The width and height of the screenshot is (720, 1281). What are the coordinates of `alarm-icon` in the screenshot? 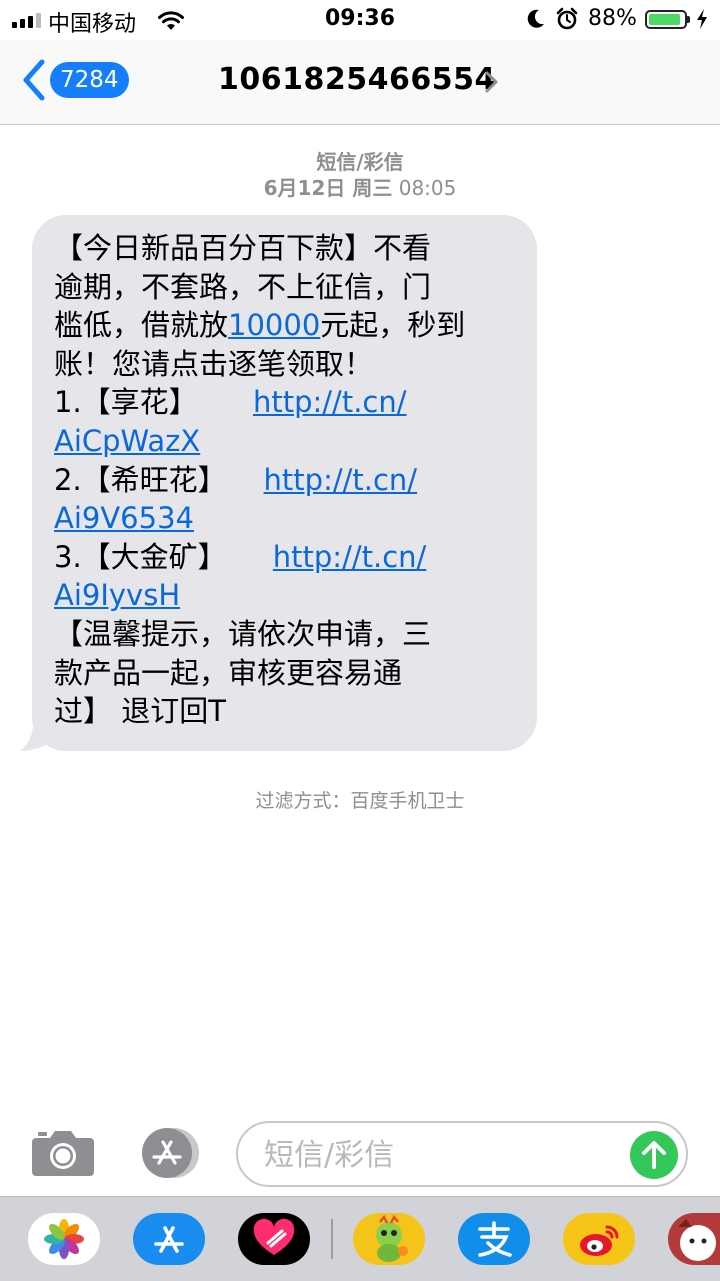 It's located at (567, 18).